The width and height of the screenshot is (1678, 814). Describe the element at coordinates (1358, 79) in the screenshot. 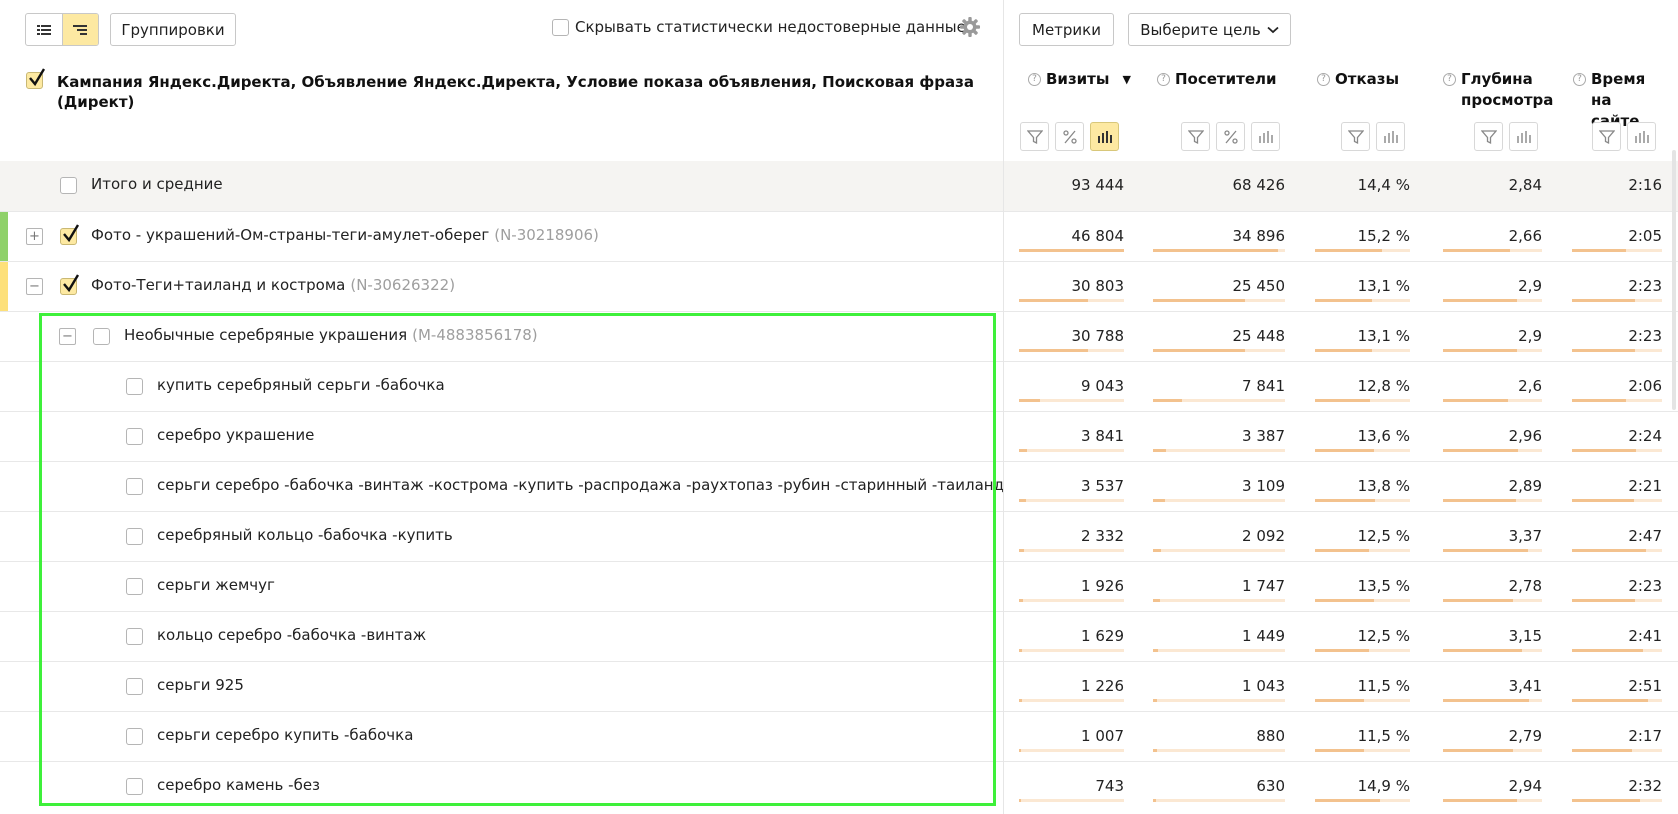

I see `column-header-bounces: ? Отказы` at that location.